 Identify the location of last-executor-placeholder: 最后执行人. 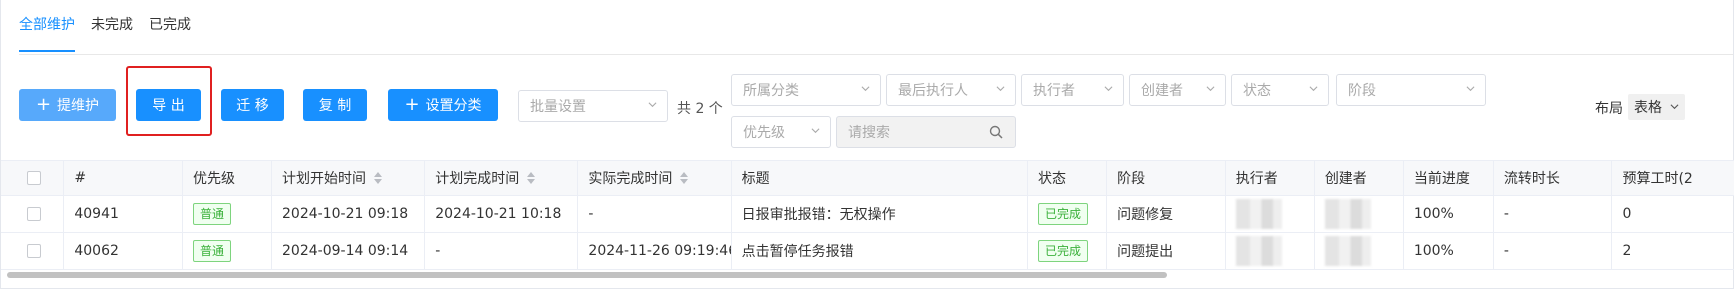
(933, 91).